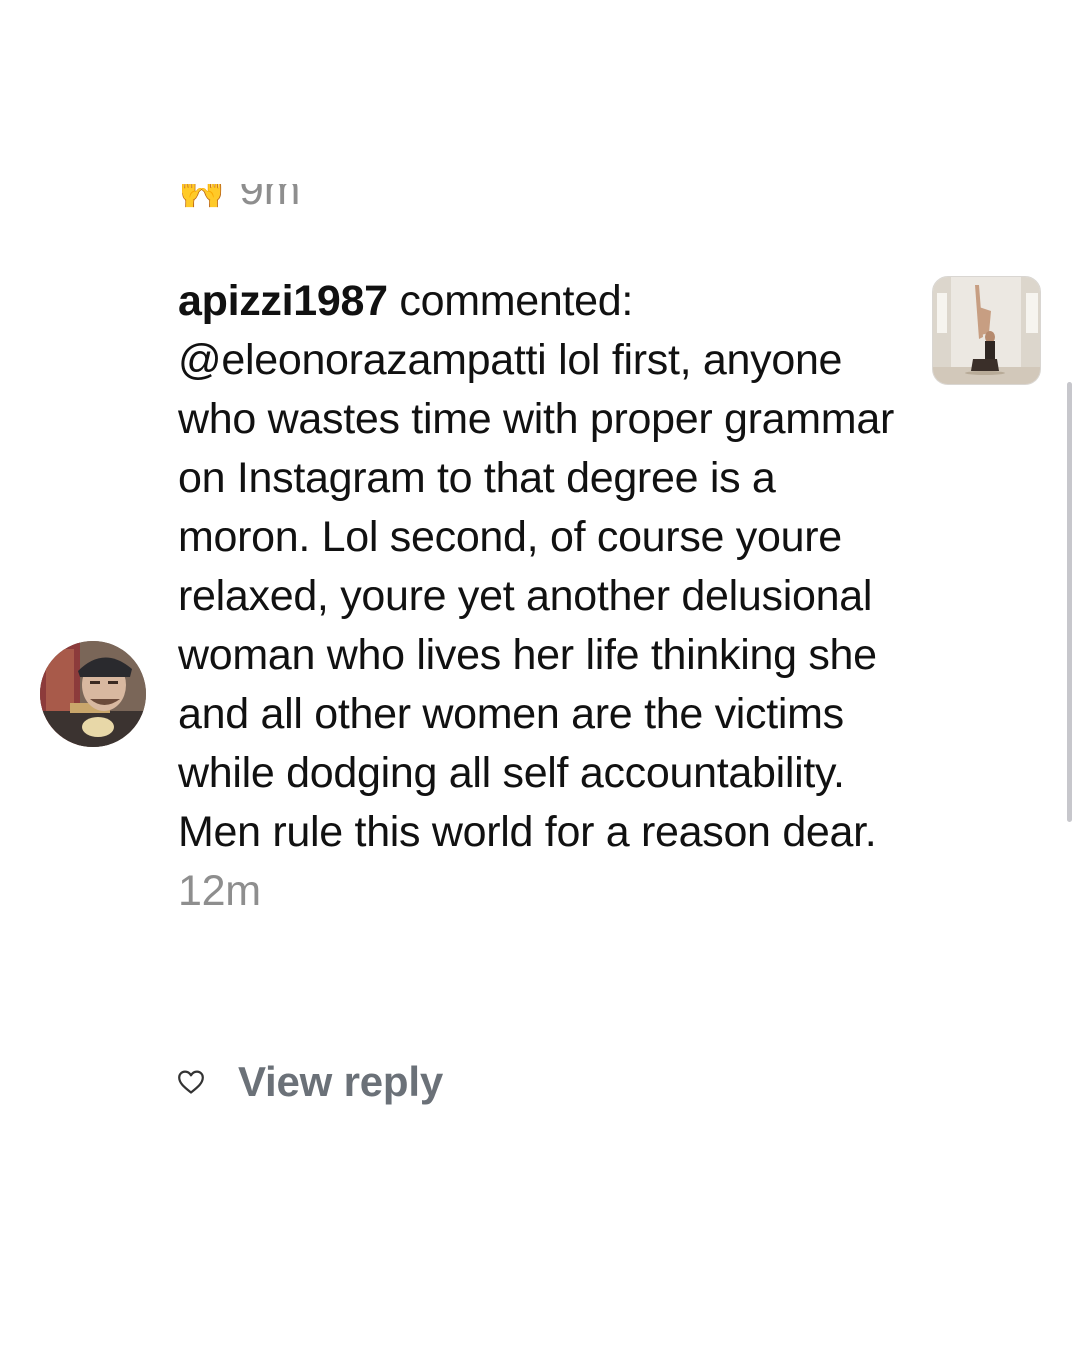  Describe the element at coordinates (202, 197) in the screenshot. I see `raising-hands-emoji: 🙌` at that location.